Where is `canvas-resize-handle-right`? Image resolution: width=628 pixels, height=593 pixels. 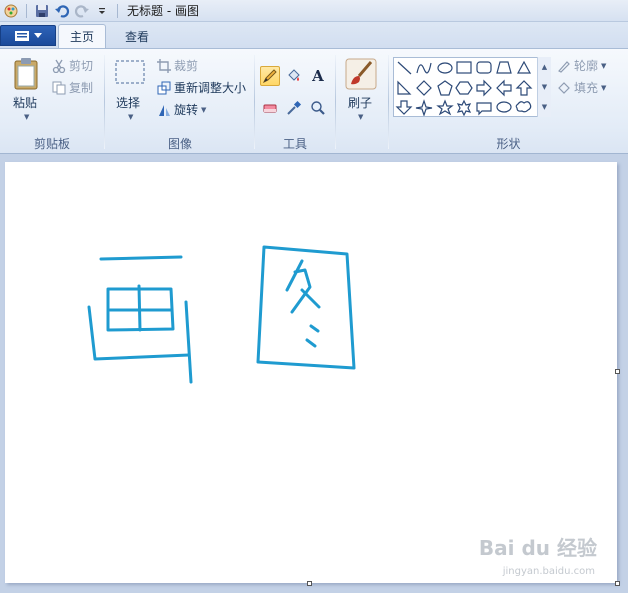 canvas-resize-handle-right is located at coordinates (617, 371).